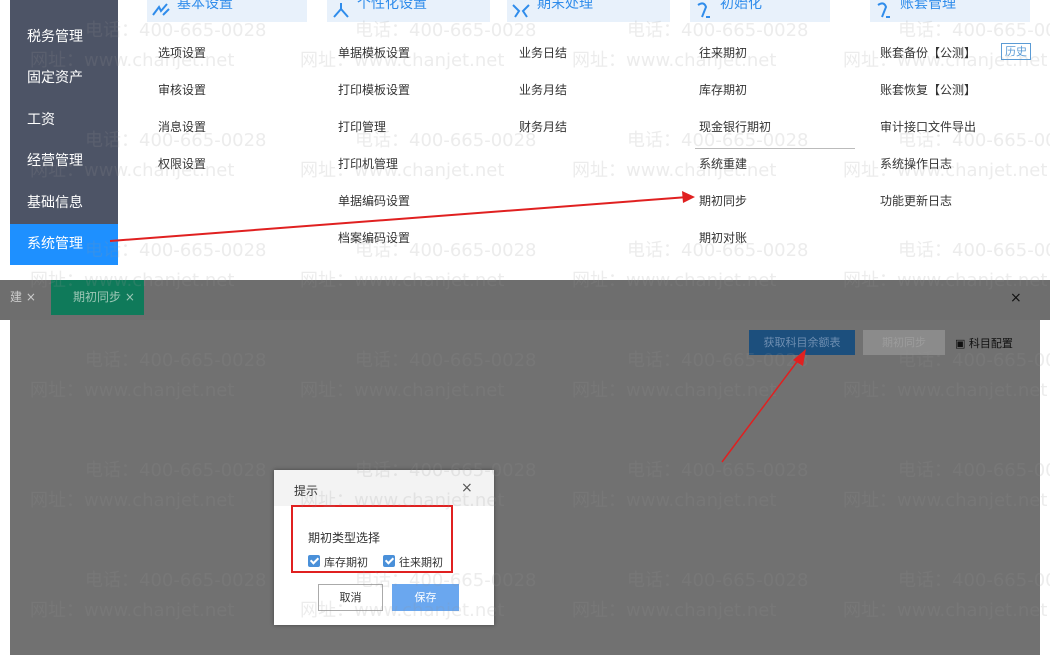 The height and width of the screenshot is (661, 1050). Describe the element at coordinates (205, 6) in the screenshot. I see `tab-label: 基本设置` at that location.